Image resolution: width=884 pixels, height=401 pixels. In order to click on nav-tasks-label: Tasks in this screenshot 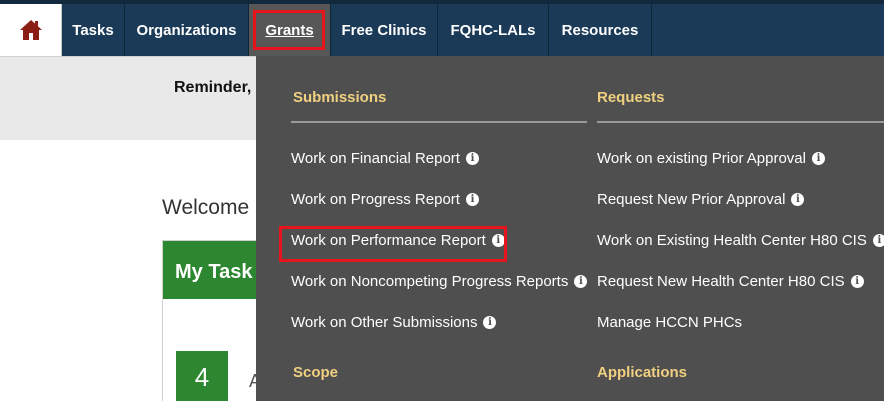, I will do `click(93, 30)`.